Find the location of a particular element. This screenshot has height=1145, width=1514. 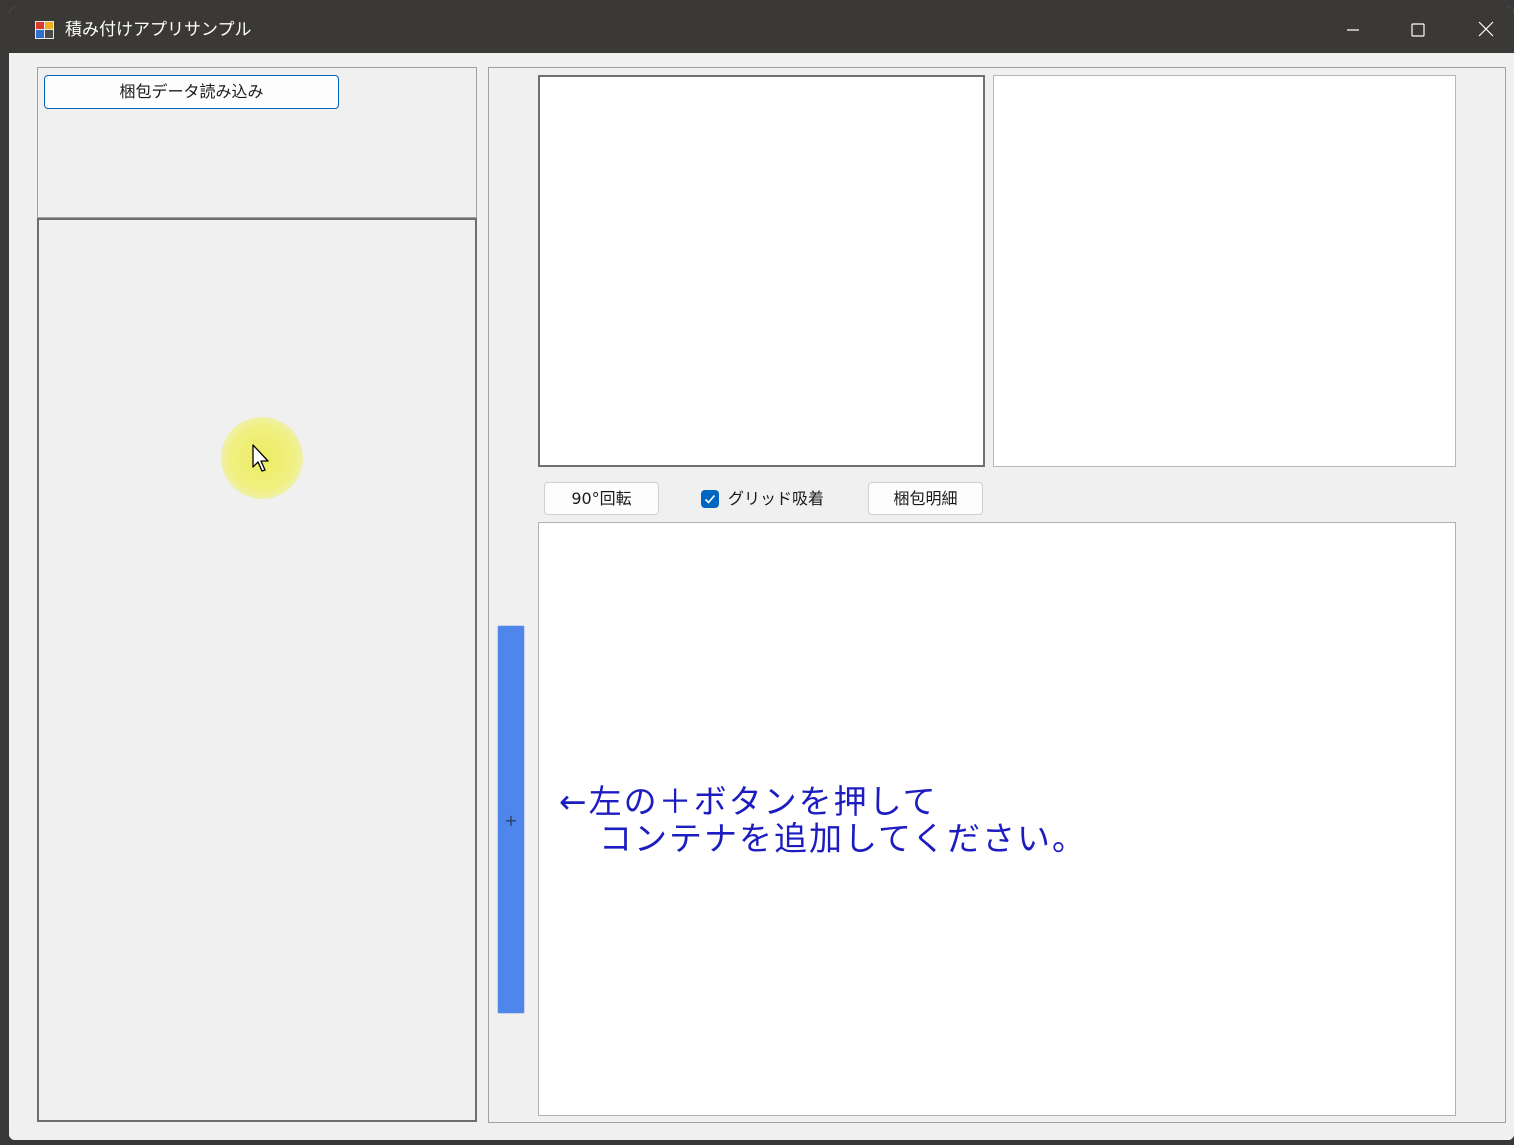

add-container-button: + is located at coordinates (511, 819).